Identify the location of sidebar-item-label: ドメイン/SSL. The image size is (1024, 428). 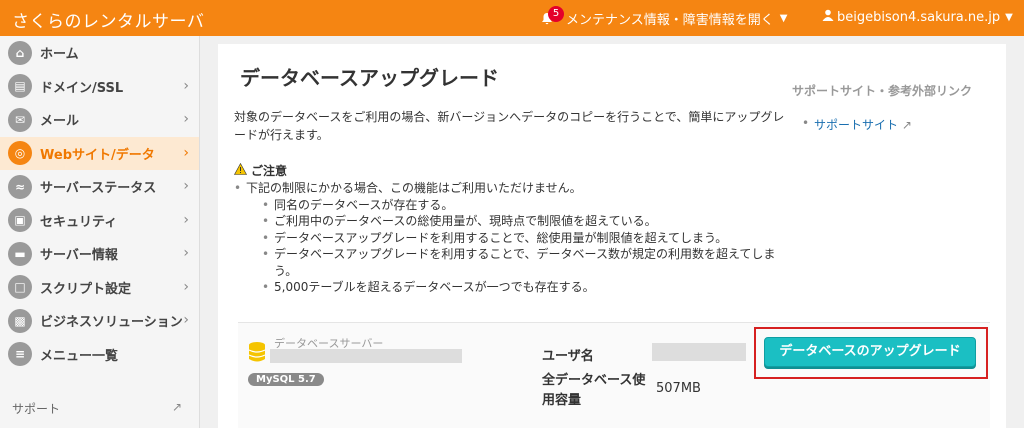
(82, 88).